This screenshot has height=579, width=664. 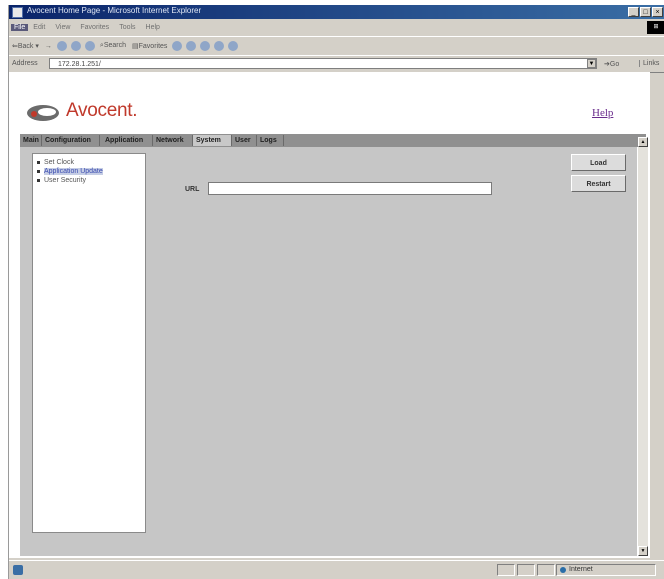 I want to click on nav-item-user-security: User Security, so click(x=61, y=180).